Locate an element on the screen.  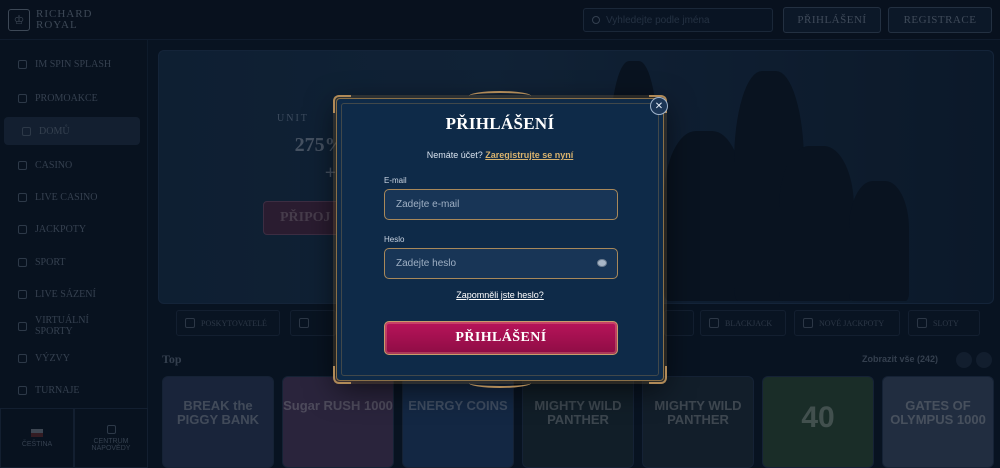
password-label: Heslo is located at coordinates (394, 239).